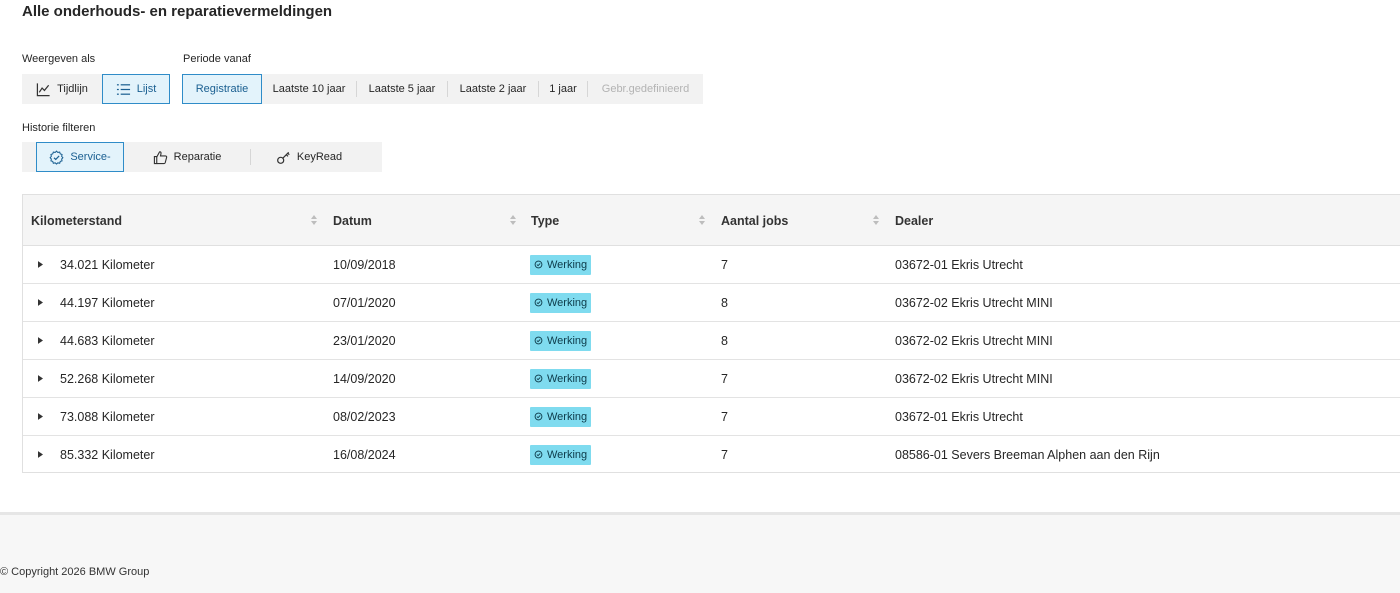 This screenshot has width=1400, height=593. What do you see at coordinates (309, 89) in the screenshot?
I see `period-last-10-years-button: Laatste 10 jaar` at bounding box center [309, 89].